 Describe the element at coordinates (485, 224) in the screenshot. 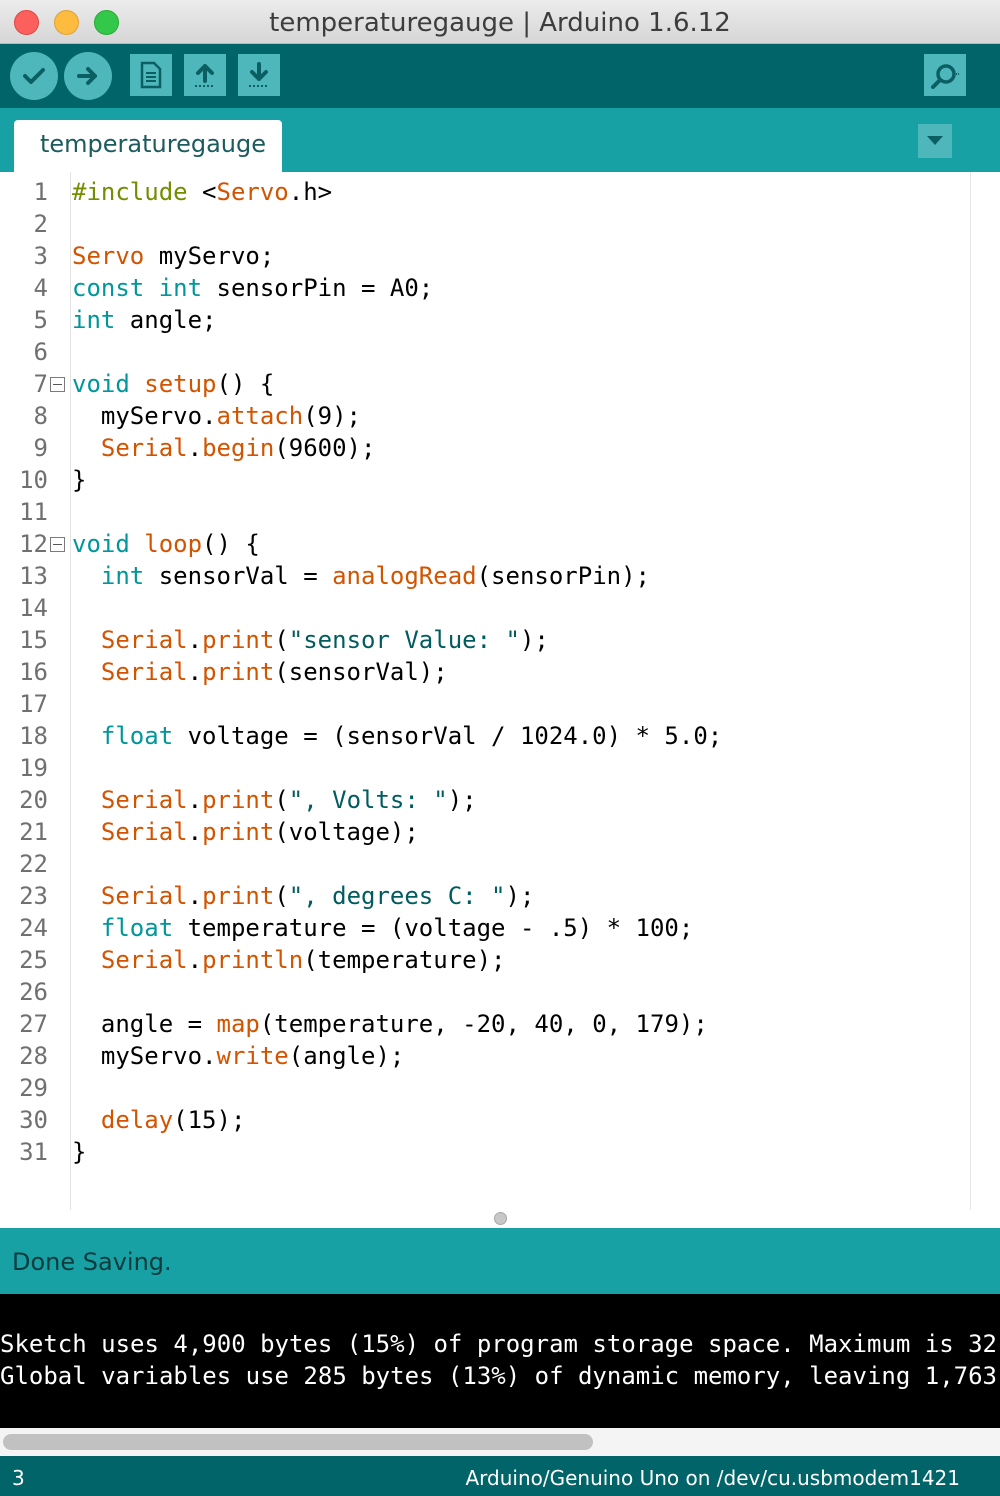

I see `code-line: 2` at that location.